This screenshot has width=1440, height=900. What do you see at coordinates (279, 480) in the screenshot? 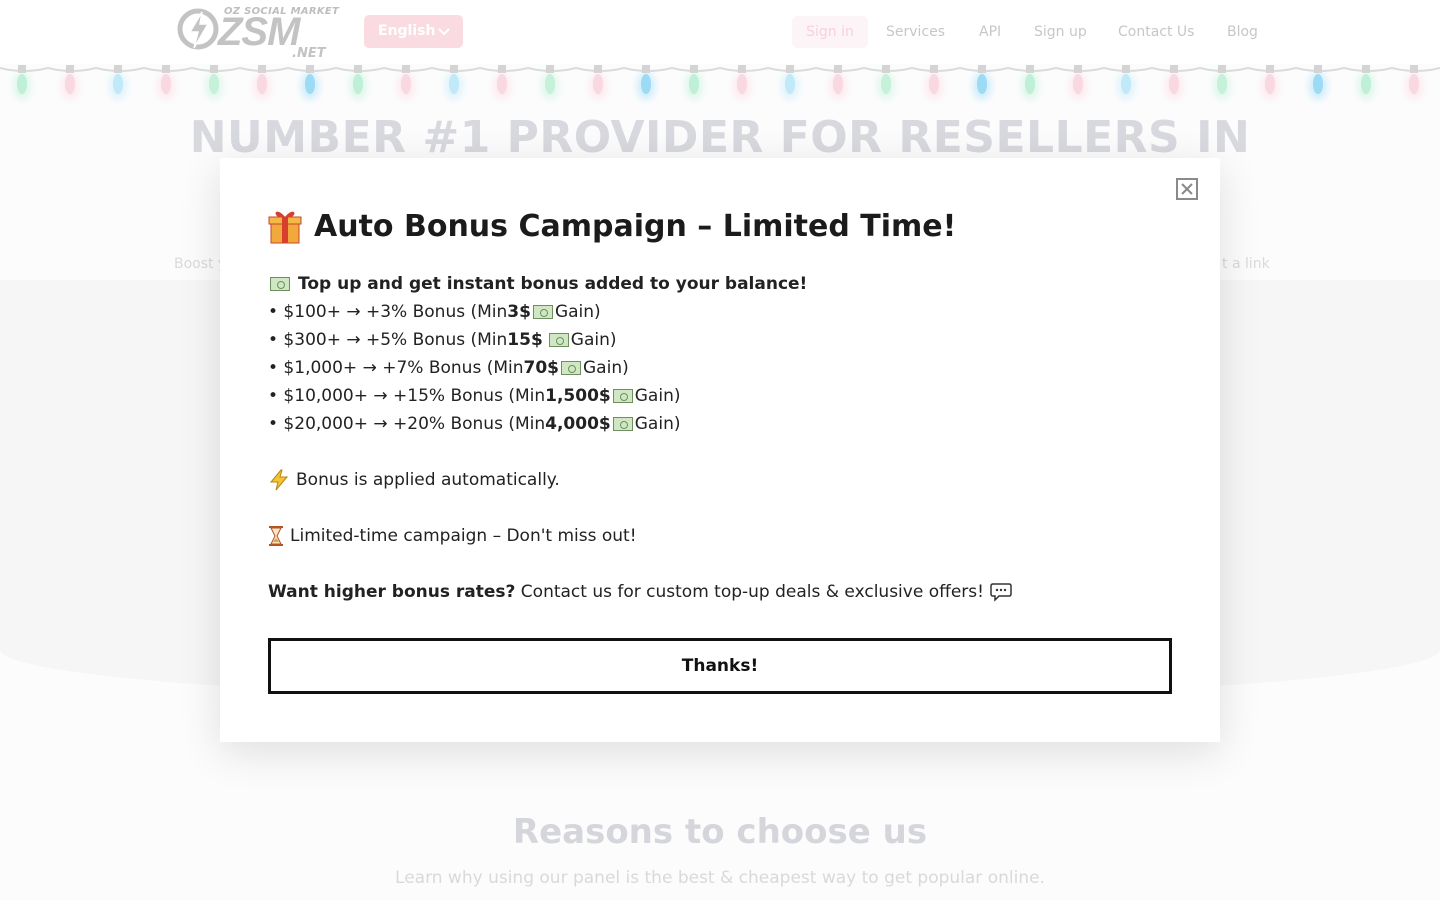
I see `lightning-icon` at bounding box center [279, 480].